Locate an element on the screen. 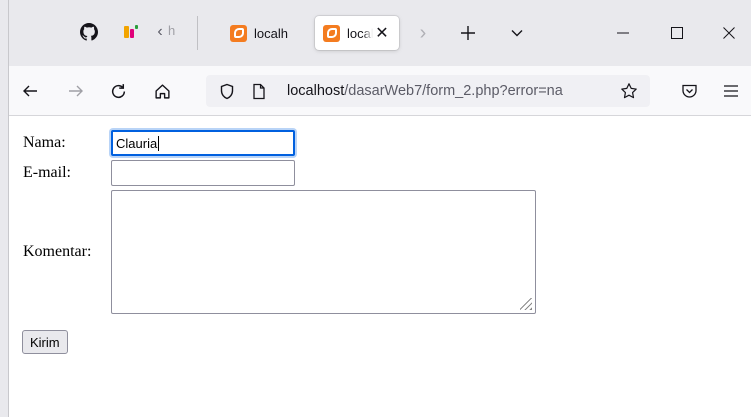 This screenshot has height=417, width=751. form-row-nama: Nama: Clauria is located at coordinates (279, 143).